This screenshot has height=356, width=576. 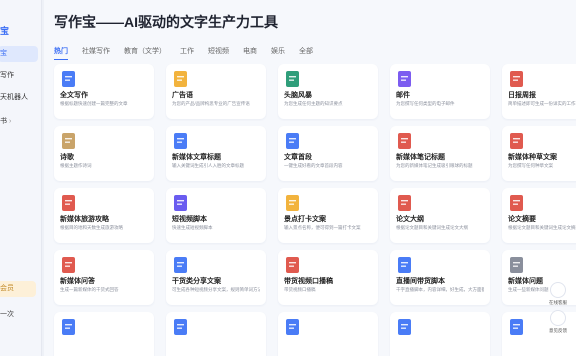 I want to click on online-service-button: 在线客服, so click(x=558, y=294).